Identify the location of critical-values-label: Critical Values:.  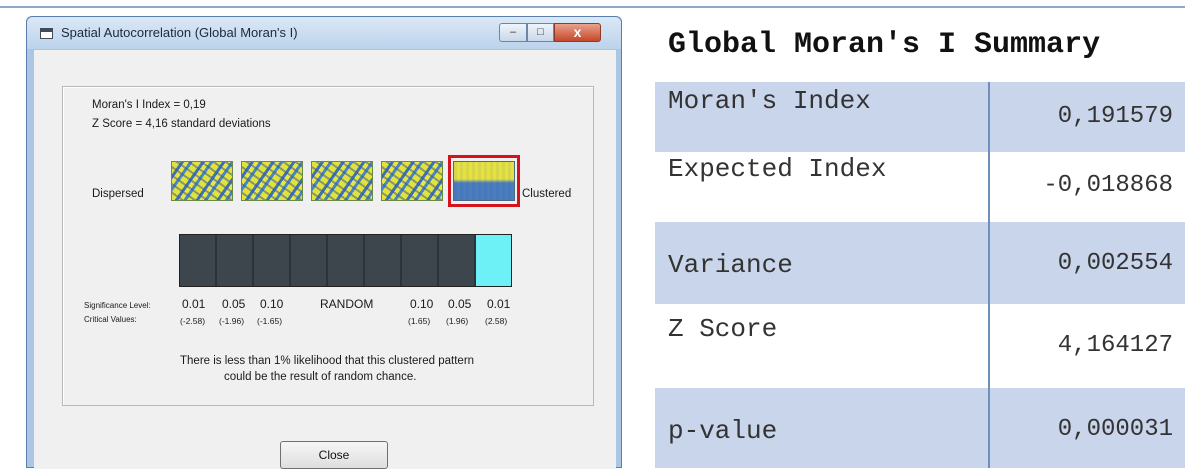
(110, 319).